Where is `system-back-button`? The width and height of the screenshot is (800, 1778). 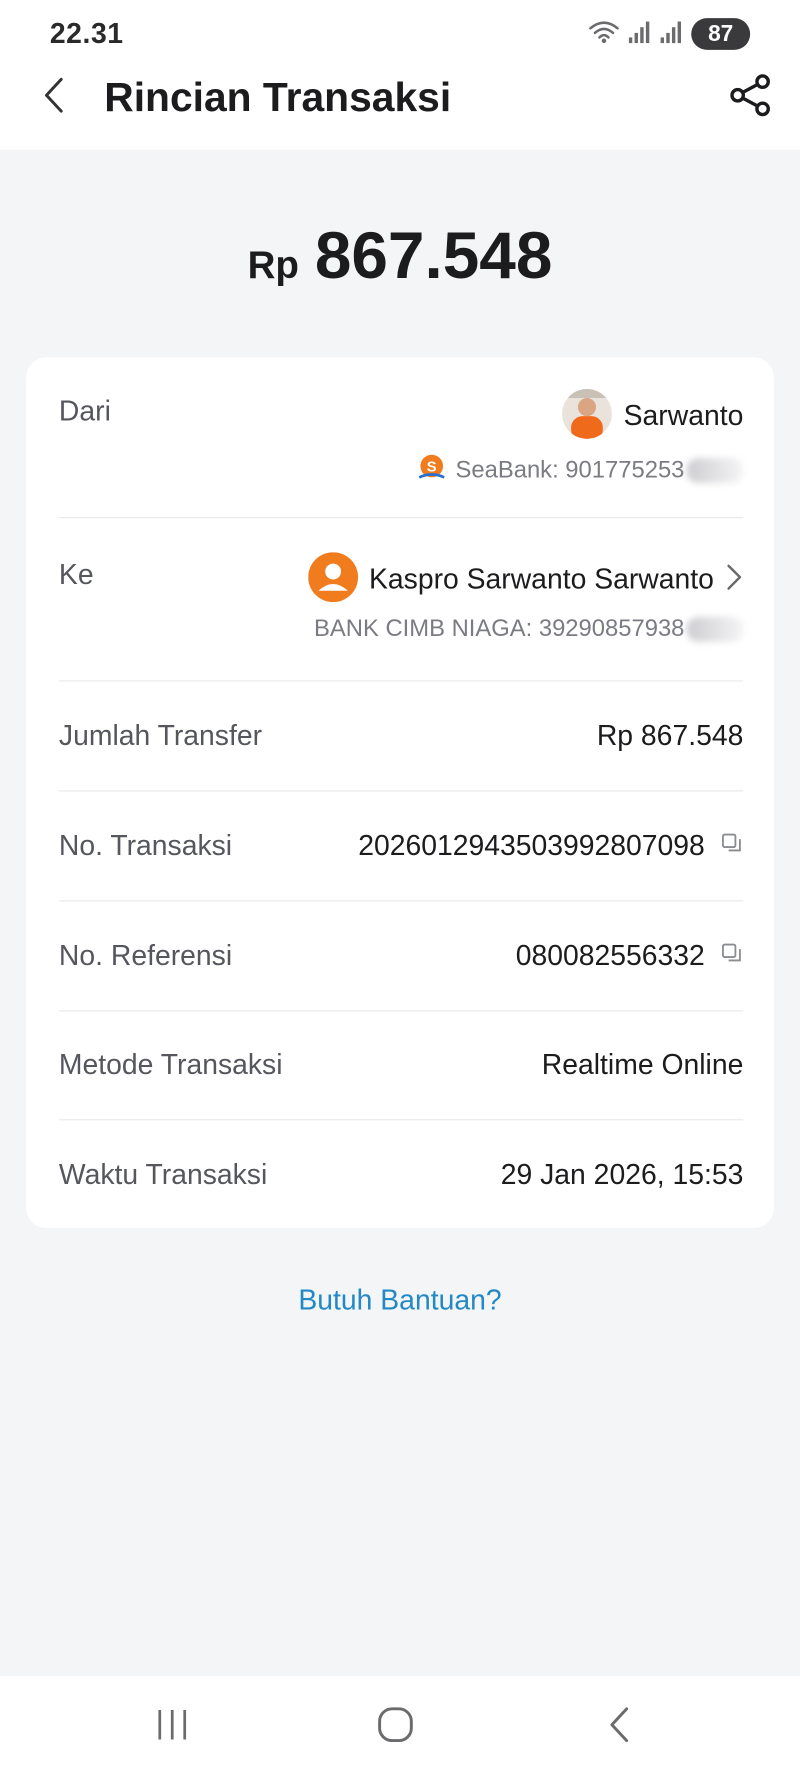
system-back-button is located at coordinates (620, 1727).